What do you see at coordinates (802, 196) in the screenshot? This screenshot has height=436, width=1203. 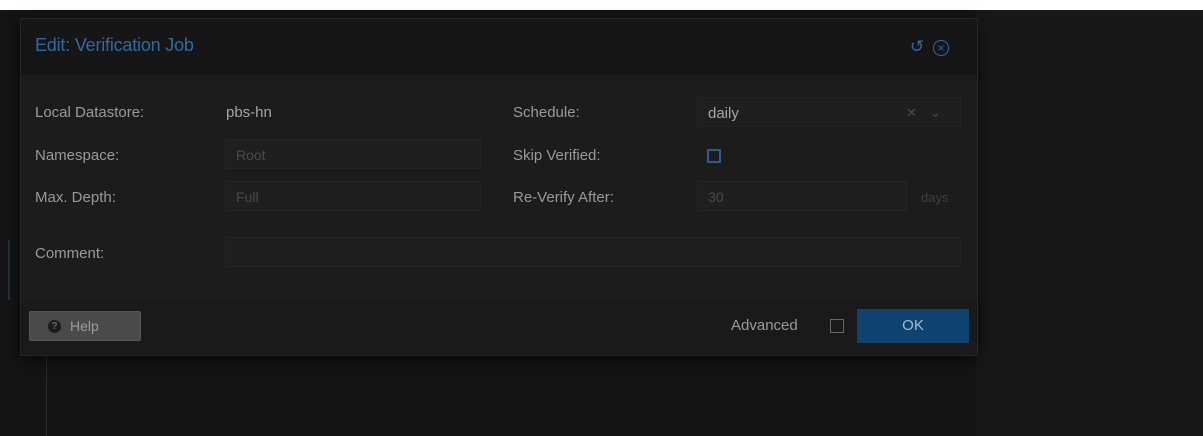 I see `reverify-after-input: 30` at bounding box center [802, 196].